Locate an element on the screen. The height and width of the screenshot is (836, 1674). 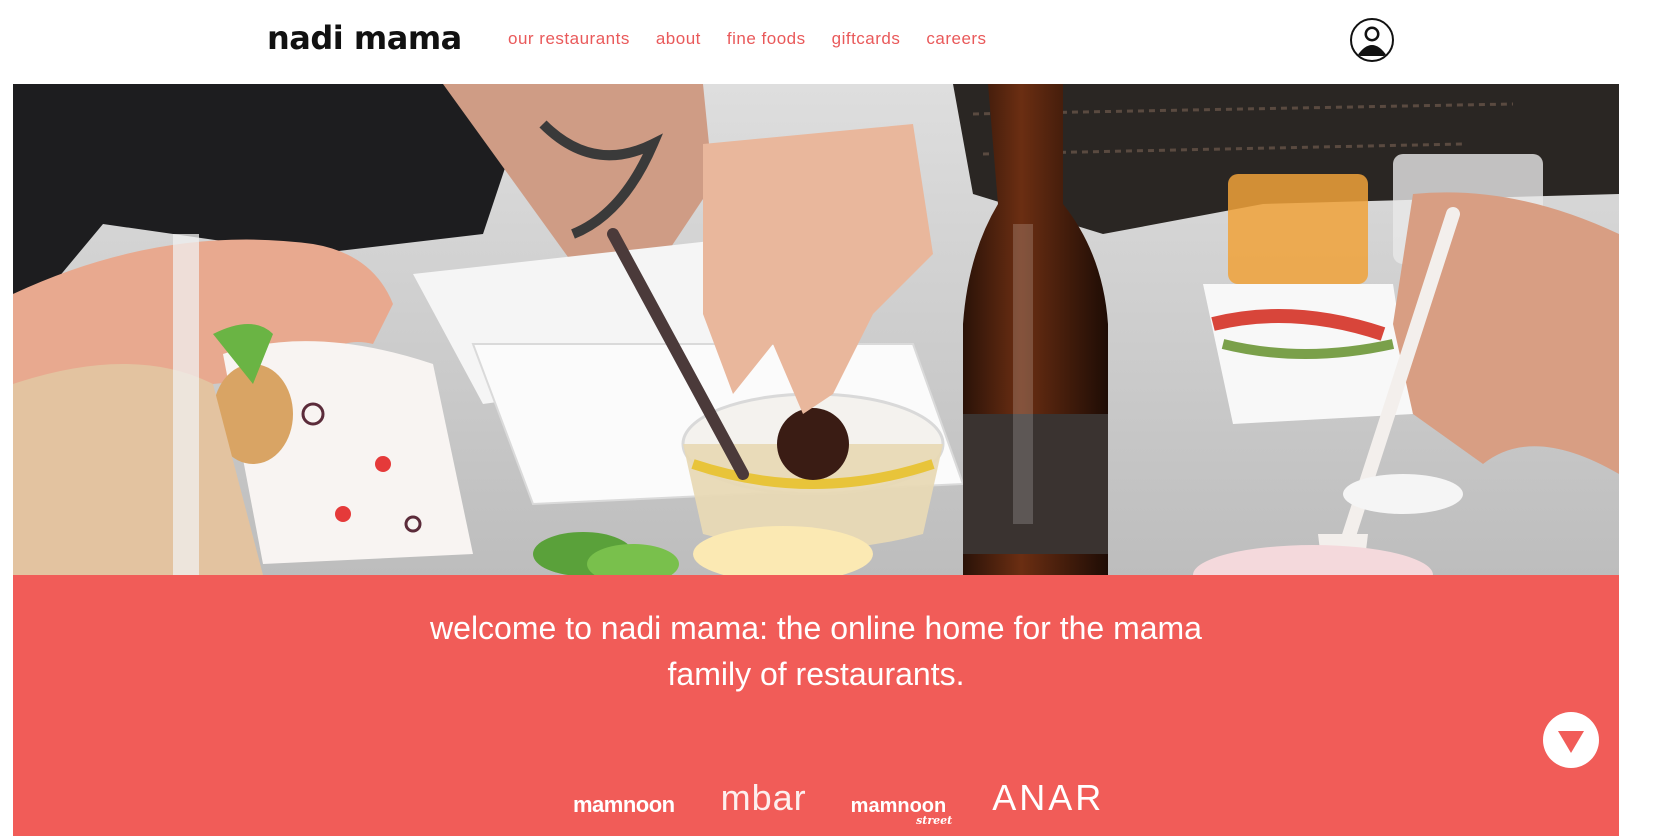
nav-careers: careers is located at coordinates (956, 39).